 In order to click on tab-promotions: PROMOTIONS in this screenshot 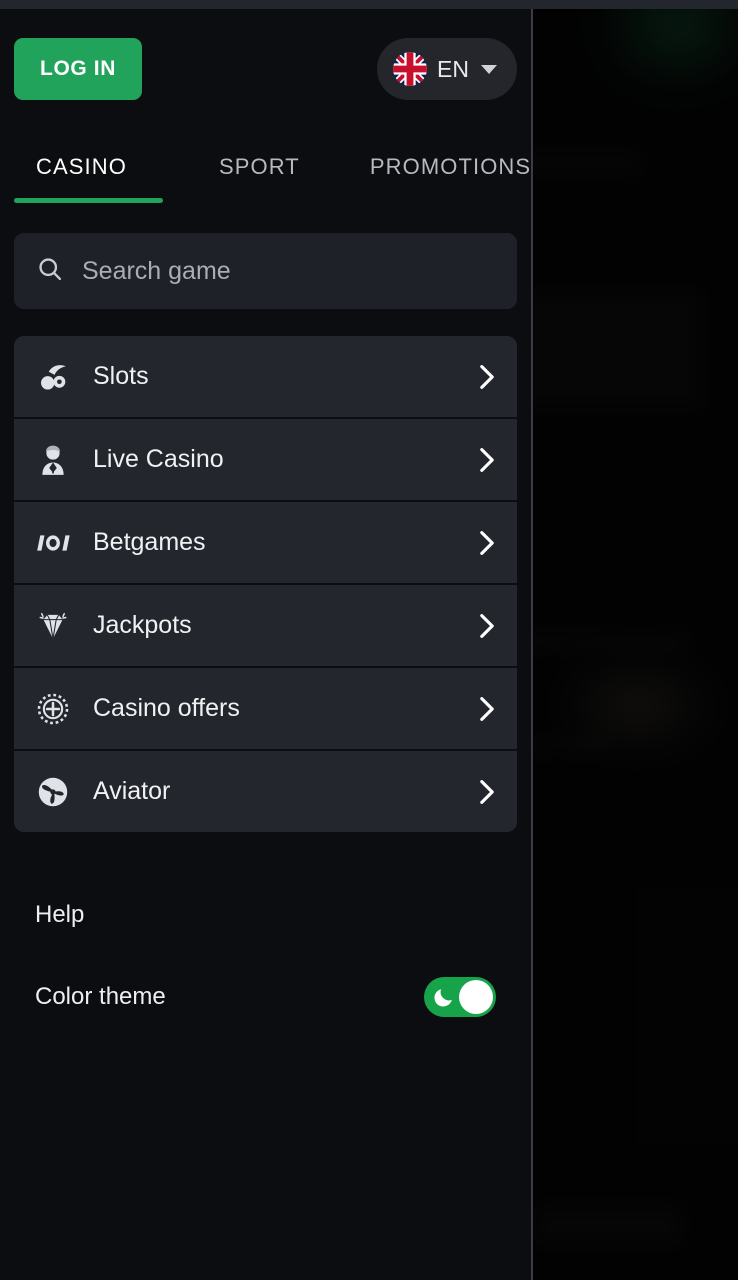, I will do `click(450, 167)`.